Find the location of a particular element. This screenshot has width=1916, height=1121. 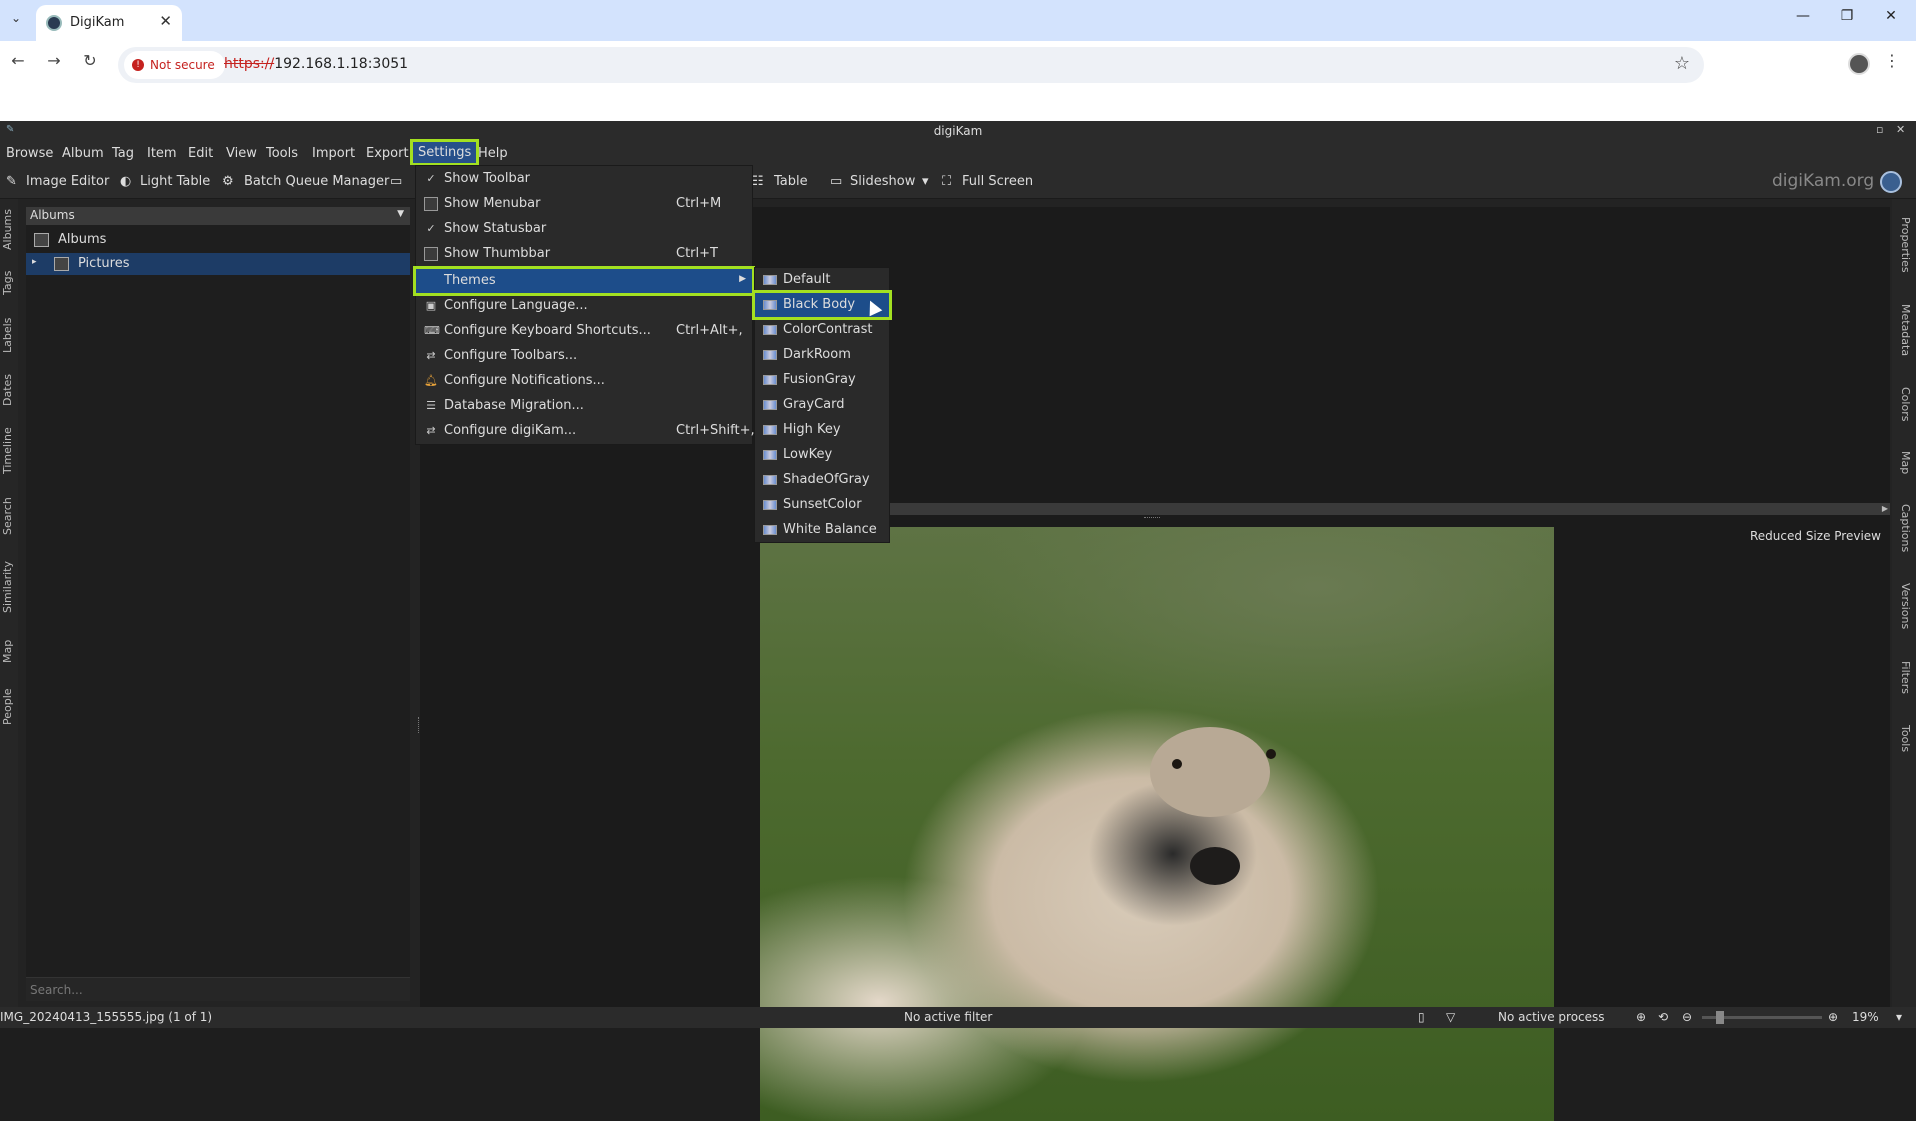

menu-view: View is located at coordinates (241, 153).